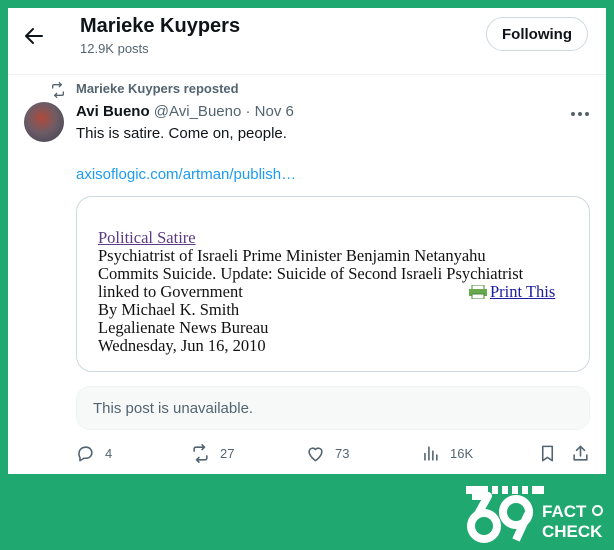 This screenshot has height=550, width=614. Describe the element at coordinates (114, 48) in the screenshot. I see `post-count: 12.9K posts` at that location.